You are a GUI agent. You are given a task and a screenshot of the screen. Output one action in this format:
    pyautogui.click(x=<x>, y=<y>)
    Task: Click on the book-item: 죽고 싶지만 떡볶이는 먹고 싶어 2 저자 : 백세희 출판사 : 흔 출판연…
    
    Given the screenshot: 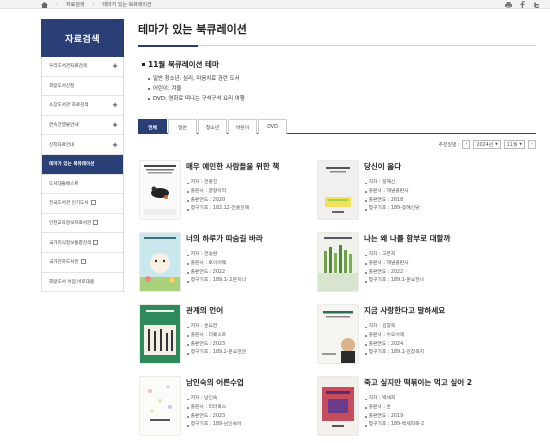 What is the action you would take?
    pyautogui.click(x=417, y=410)
    